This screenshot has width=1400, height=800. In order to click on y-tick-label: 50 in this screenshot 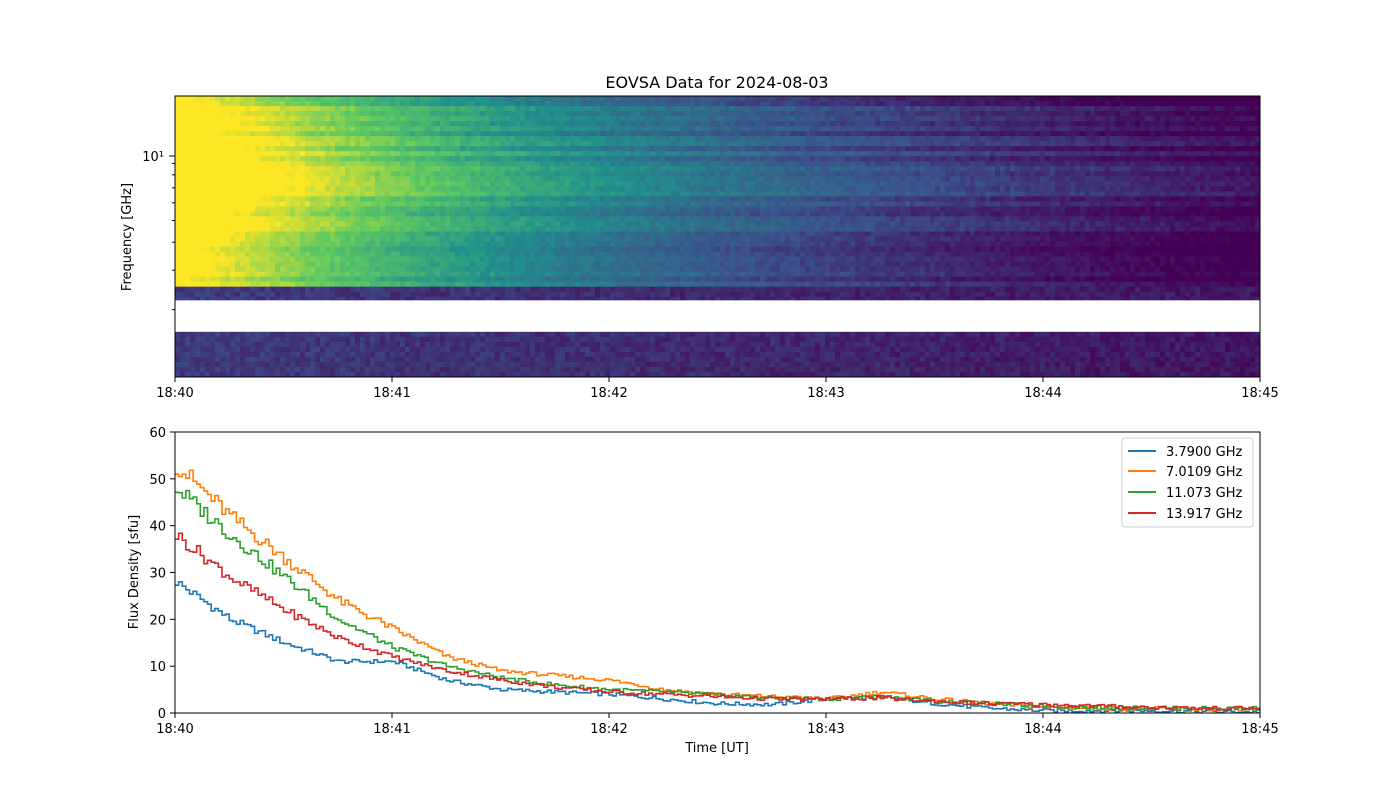, I will do `click(157, 480)`.